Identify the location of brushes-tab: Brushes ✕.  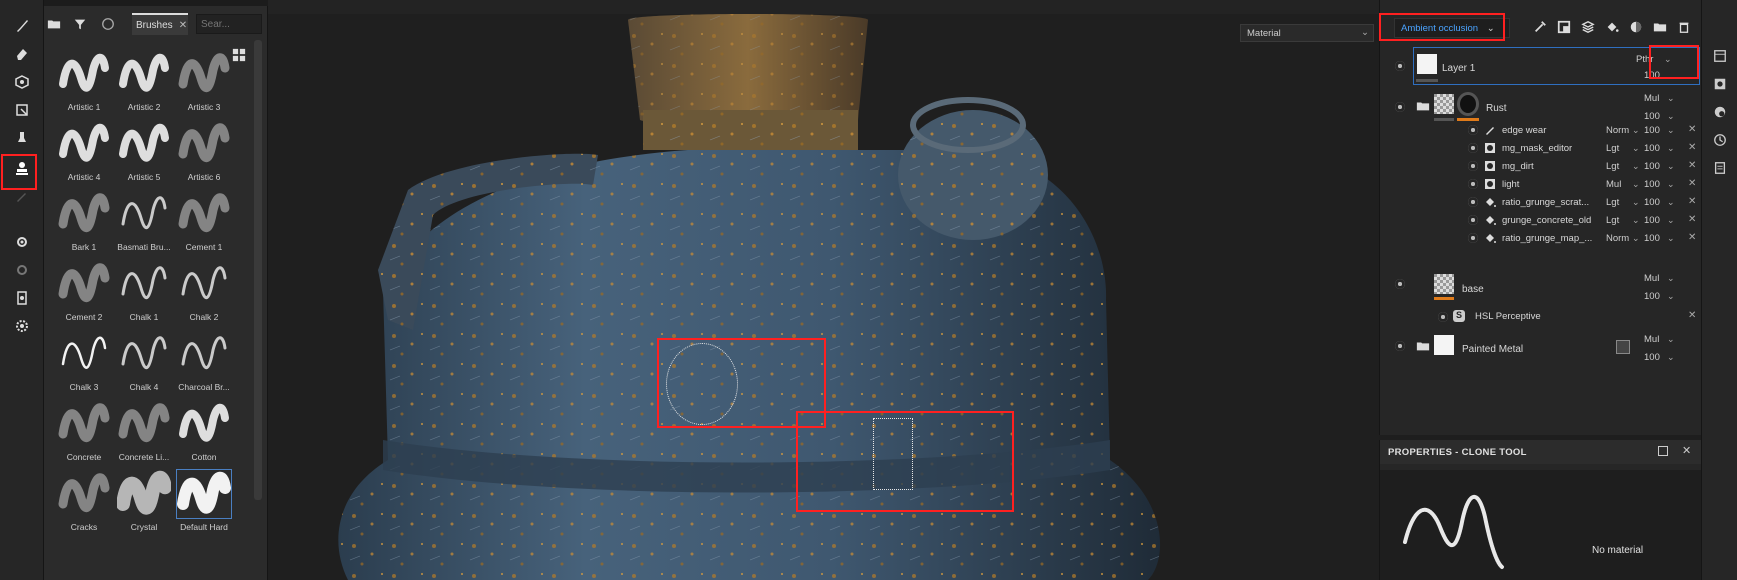
(160, 24).